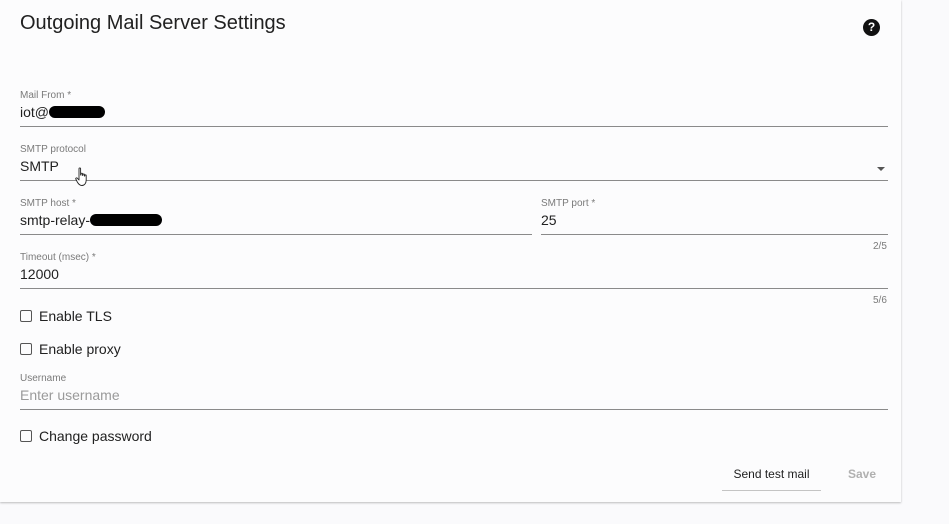  Describe the element at coordinates (881, 169) in the screenshot. I see `chevron-down-icon` at that location.